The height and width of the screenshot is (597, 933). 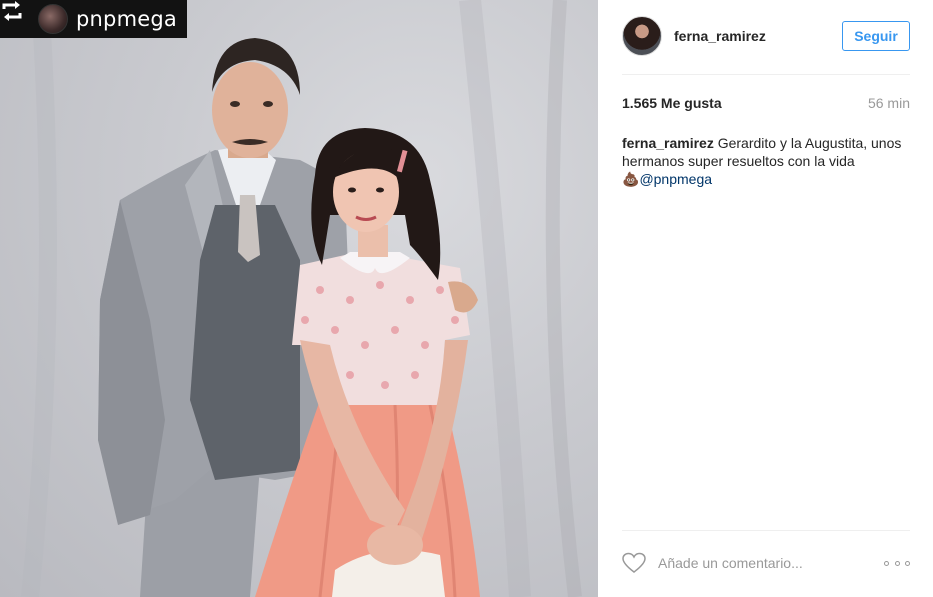 I want to click on comment-bar, so click(x=766, y=563).